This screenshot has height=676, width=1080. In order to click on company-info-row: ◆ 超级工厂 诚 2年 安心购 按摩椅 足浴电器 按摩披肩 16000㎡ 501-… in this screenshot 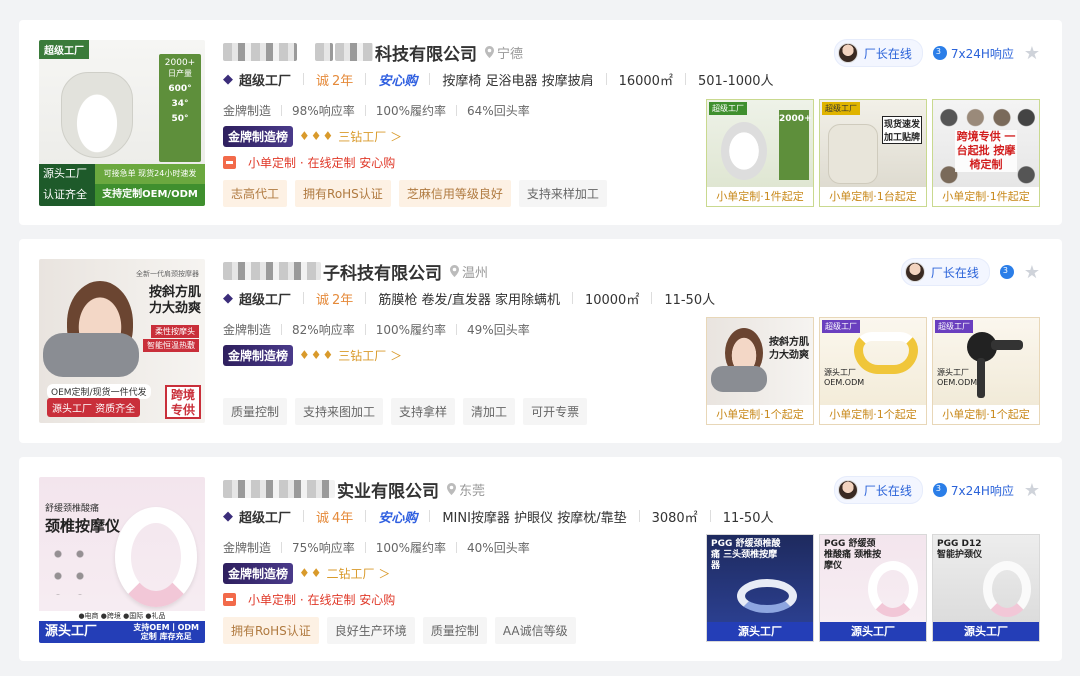, I will do `click(498, 79)`.